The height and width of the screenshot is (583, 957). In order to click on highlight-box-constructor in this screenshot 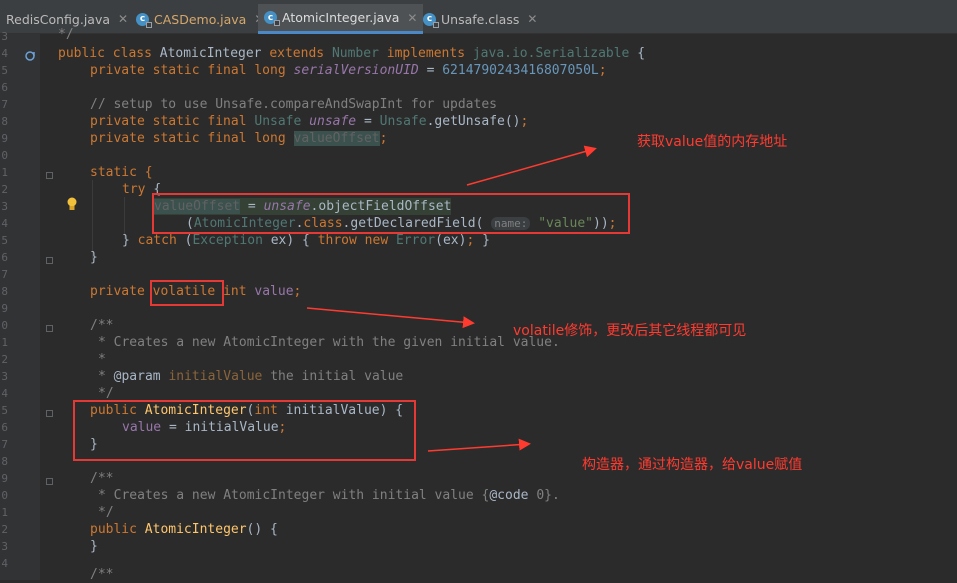, I will do `click(244, 430)`.